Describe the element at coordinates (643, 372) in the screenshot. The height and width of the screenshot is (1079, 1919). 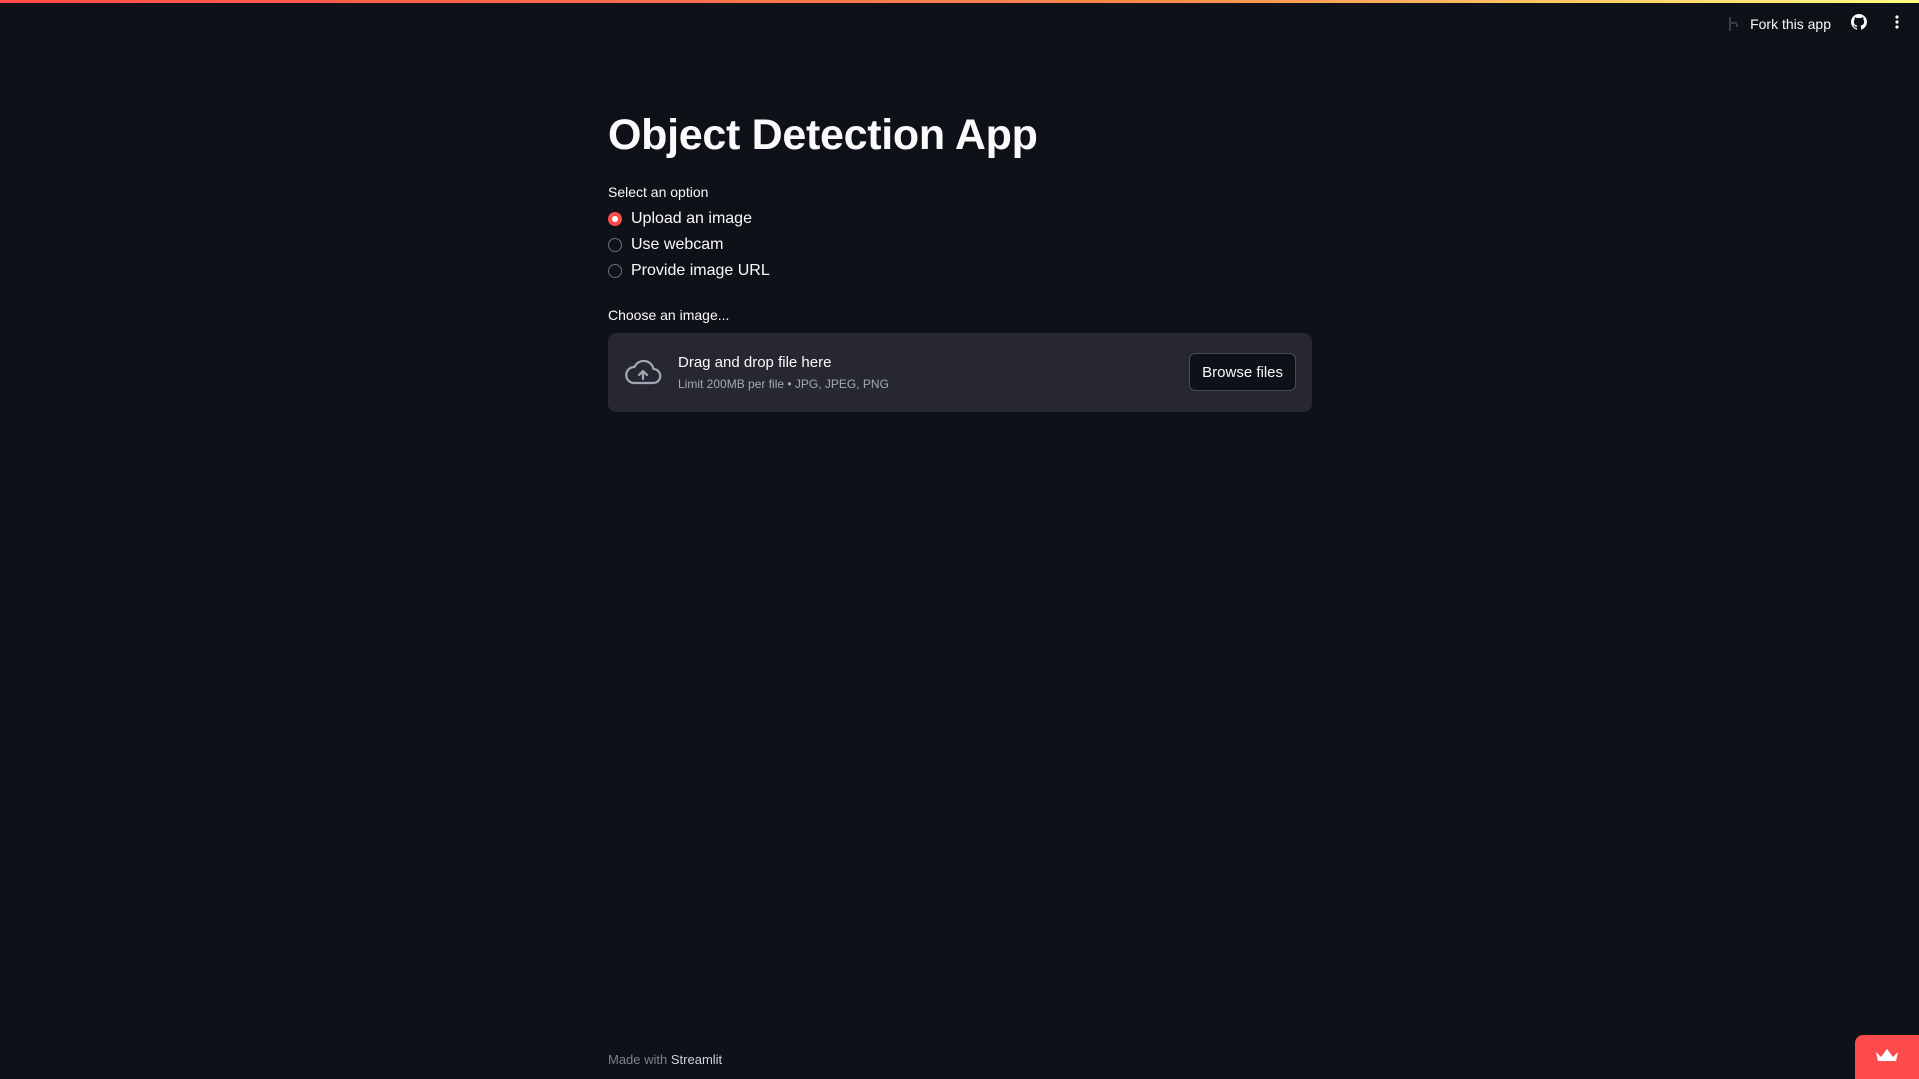
I see `cloud-upload-icon` at that location.